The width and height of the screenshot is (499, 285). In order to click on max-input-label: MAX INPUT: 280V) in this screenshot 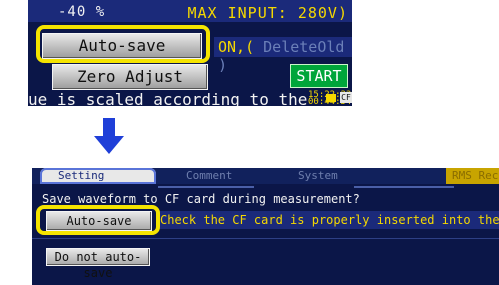, I will do `click(267, 13)`.